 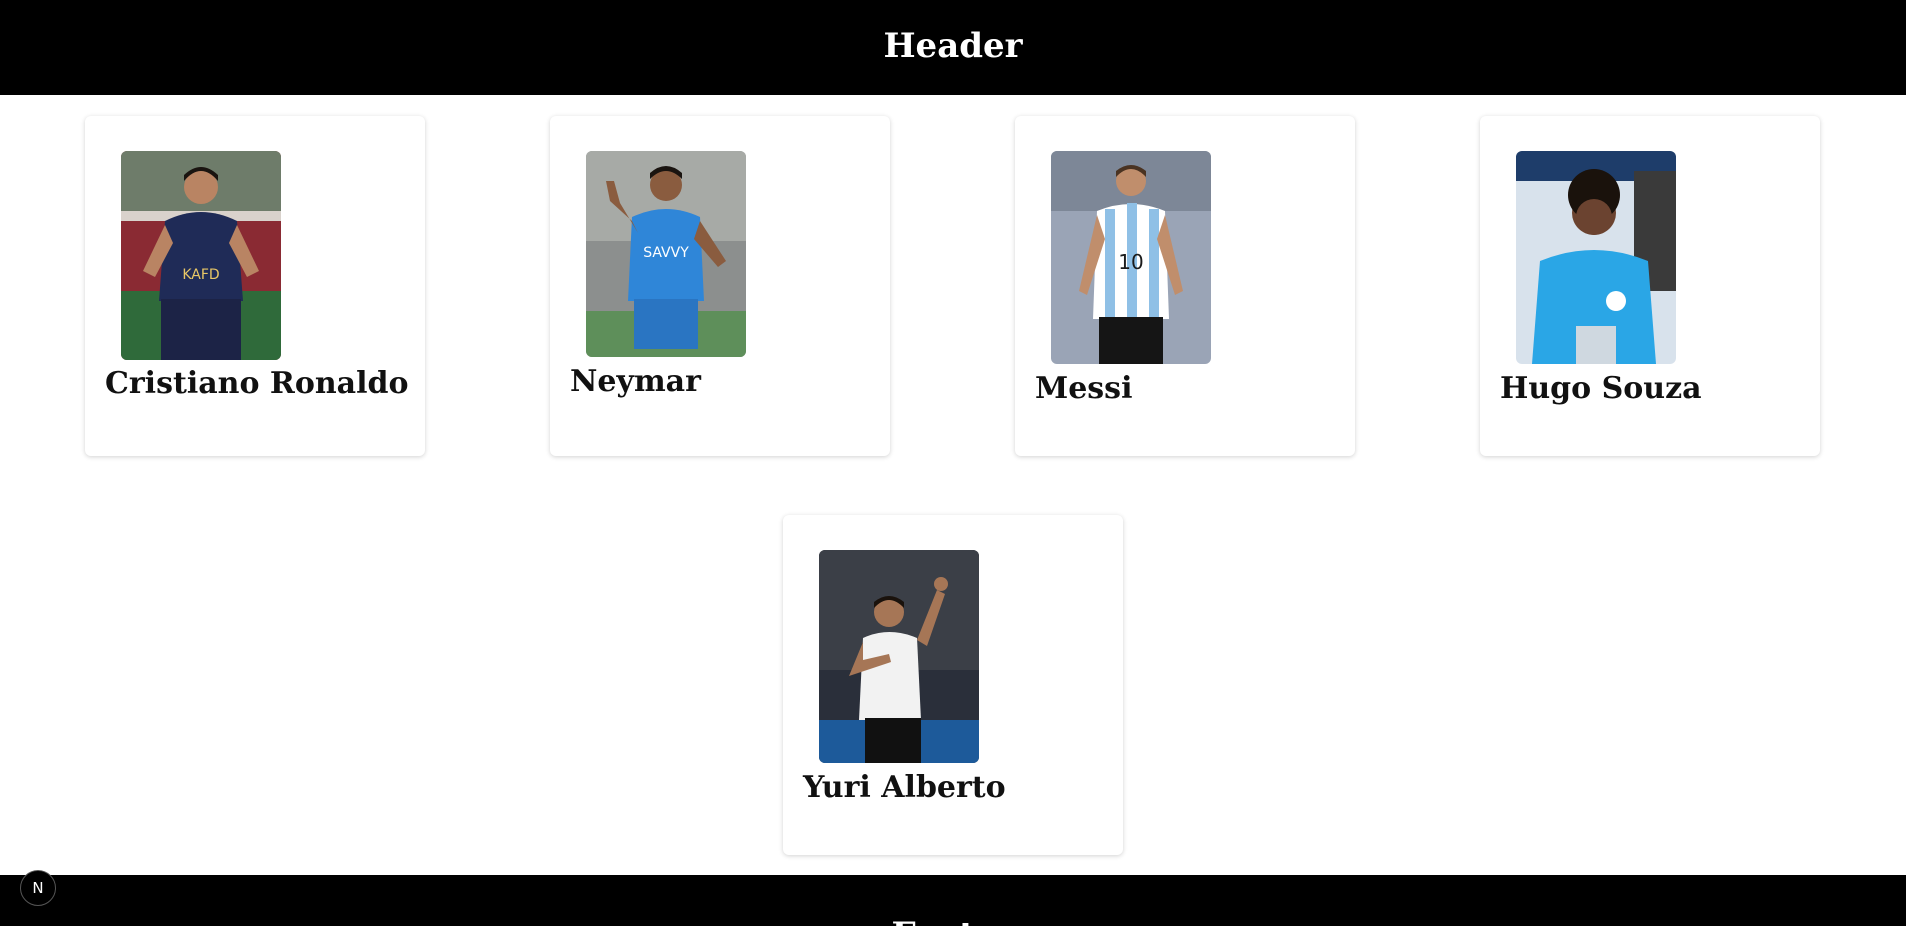 What do you see at coordinates (1130, 262) in the screenshot?
I see `svg-text: 10` at bounding box center [1130, 262].